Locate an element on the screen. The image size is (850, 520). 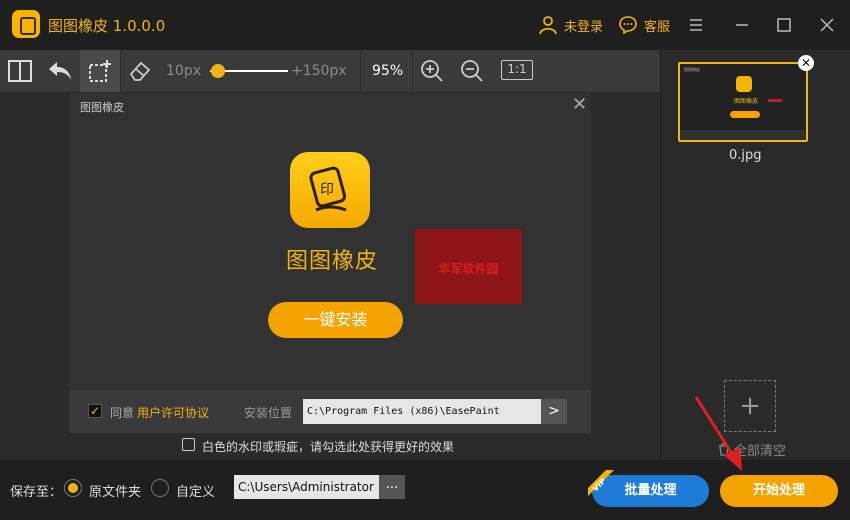
split-view-icon is located at coordinates (20, 71).